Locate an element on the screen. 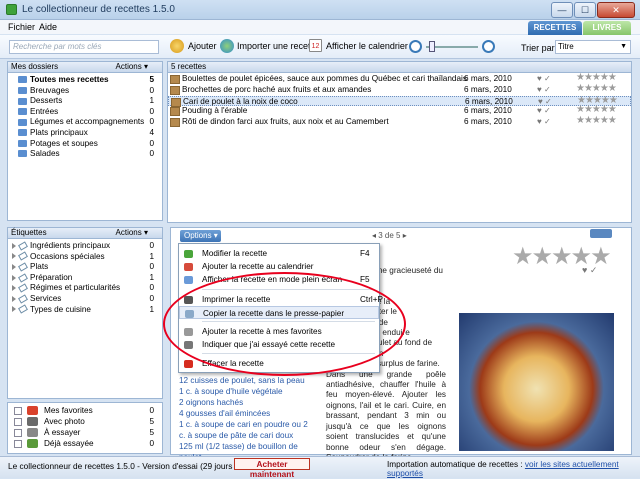  menu-file: Fichier is located at coordinates (21, 27).